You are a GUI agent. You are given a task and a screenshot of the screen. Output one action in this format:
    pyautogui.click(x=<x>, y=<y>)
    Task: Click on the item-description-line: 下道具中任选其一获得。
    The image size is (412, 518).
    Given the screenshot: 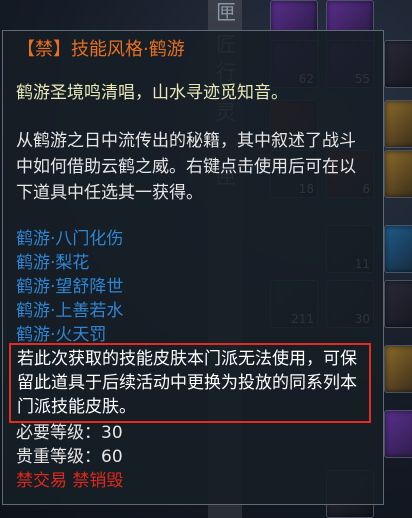 What is the action you would take?
    pyautogui.click(x=109, y=193)
    